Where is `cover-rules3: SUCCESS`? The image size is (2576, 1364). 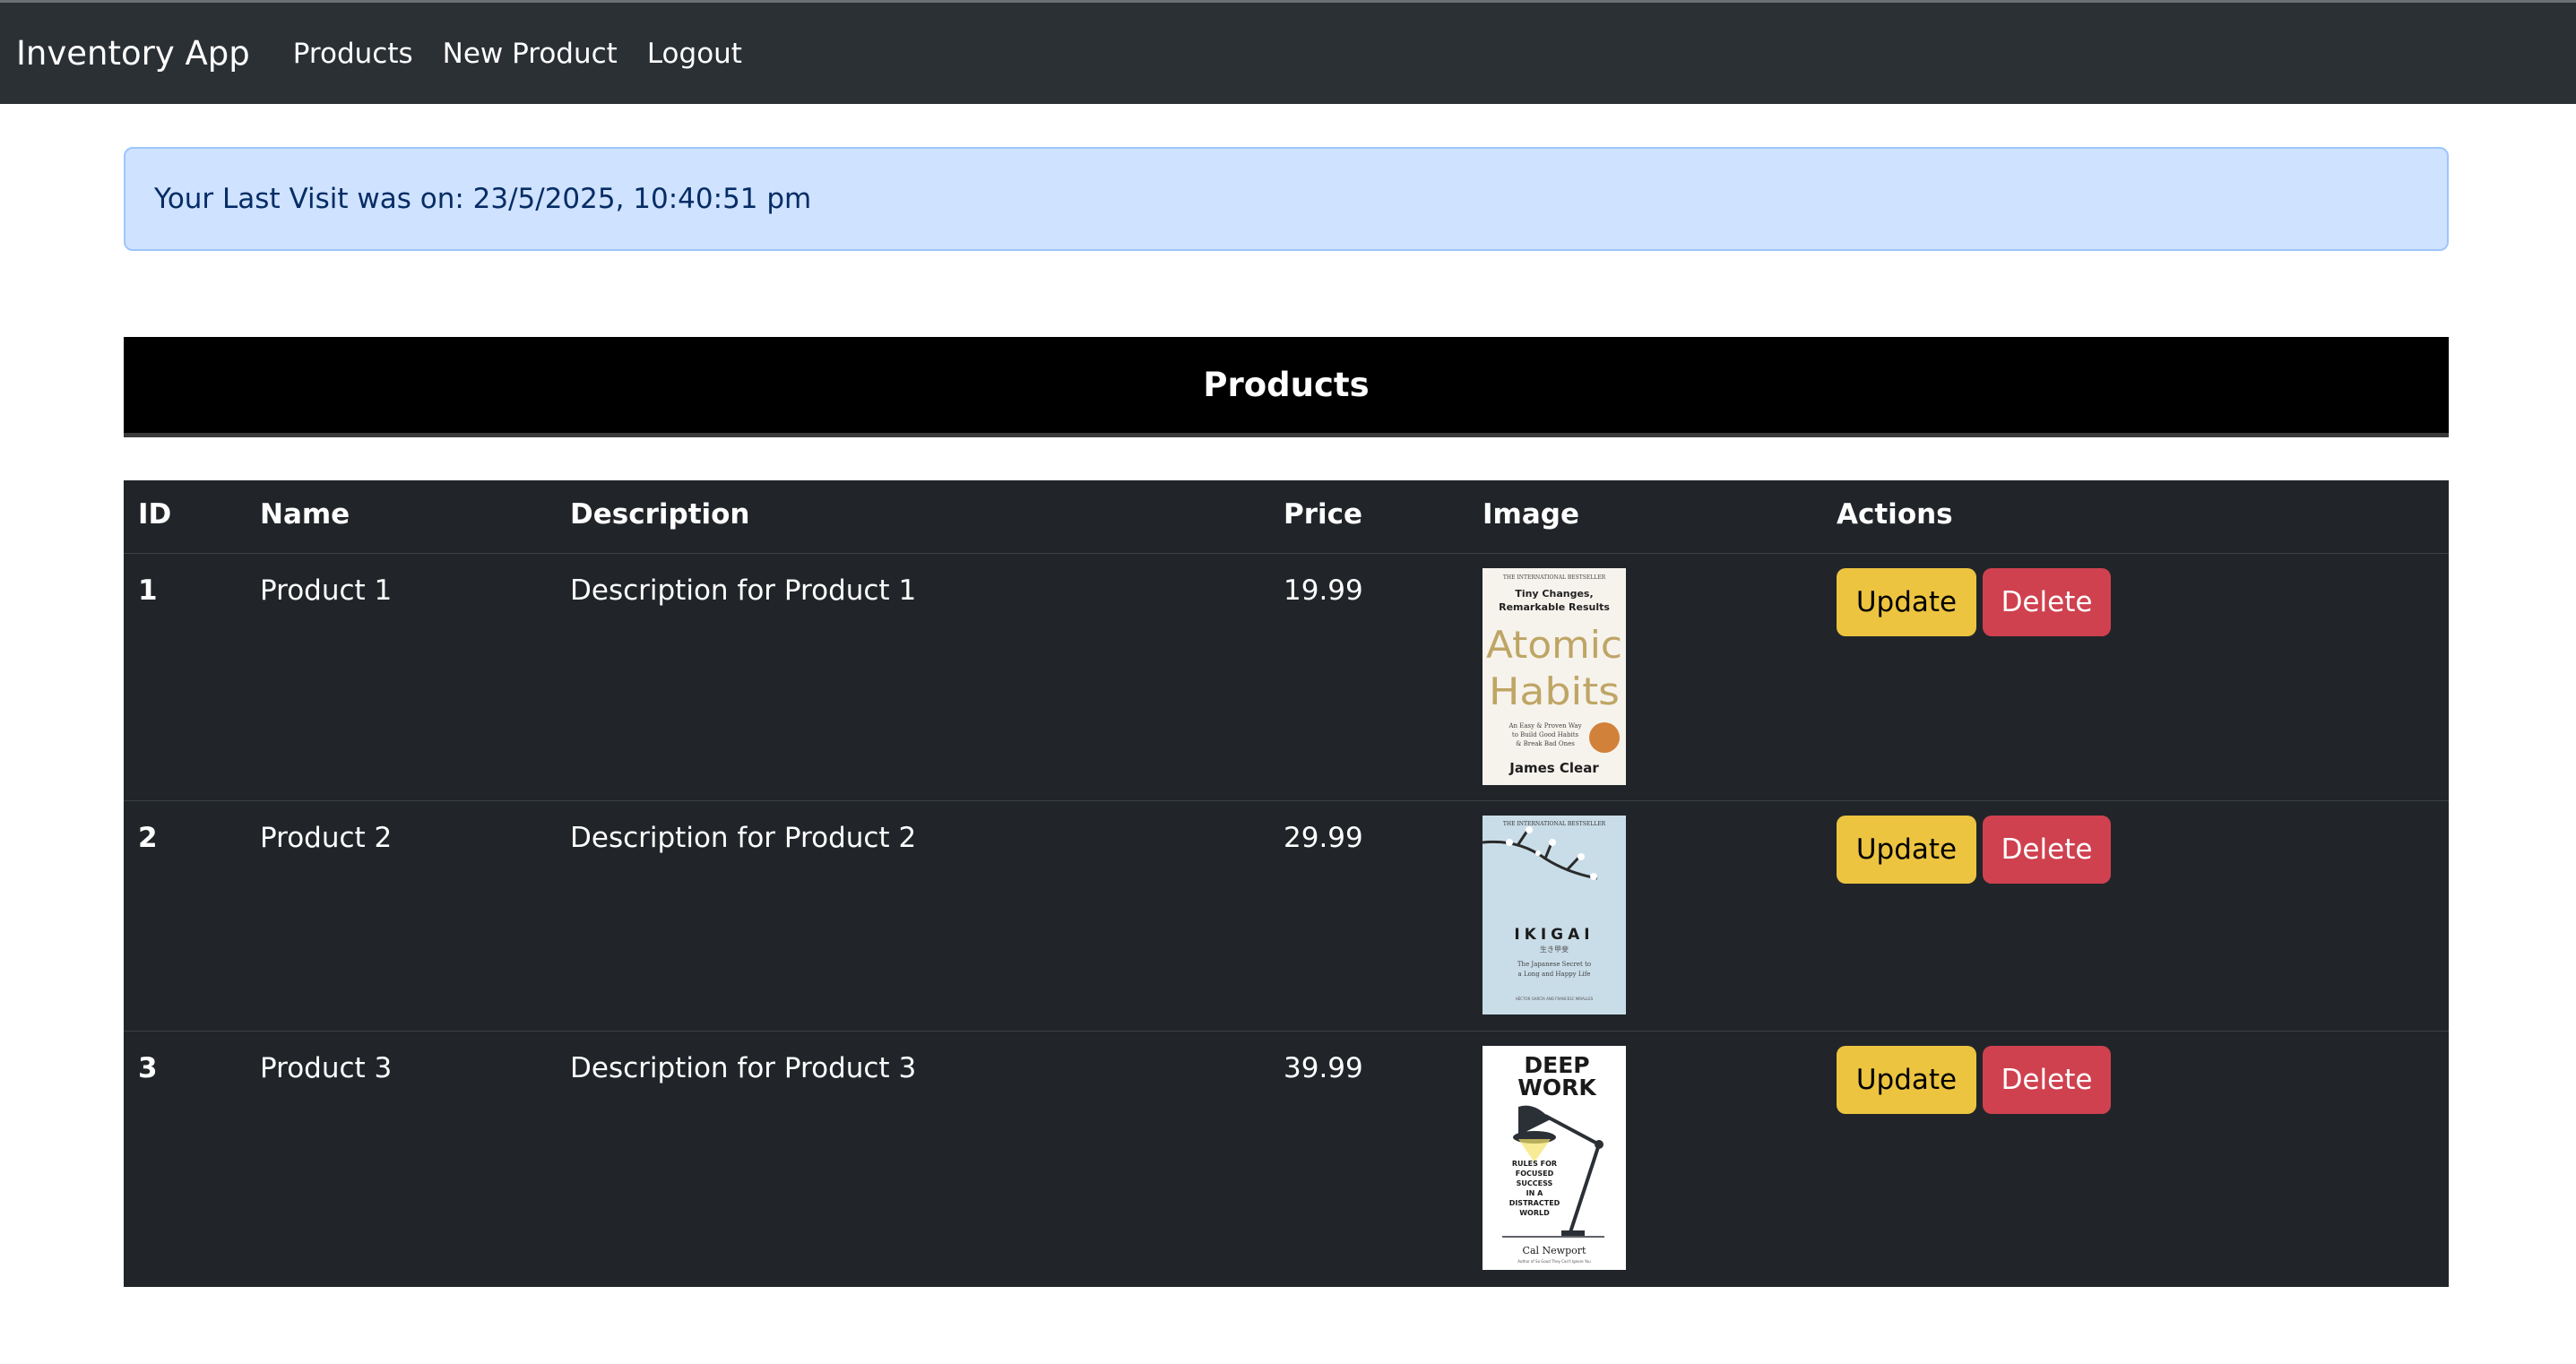
cover-rules3: SUCCESS is located at coordinates (1535, 1183).